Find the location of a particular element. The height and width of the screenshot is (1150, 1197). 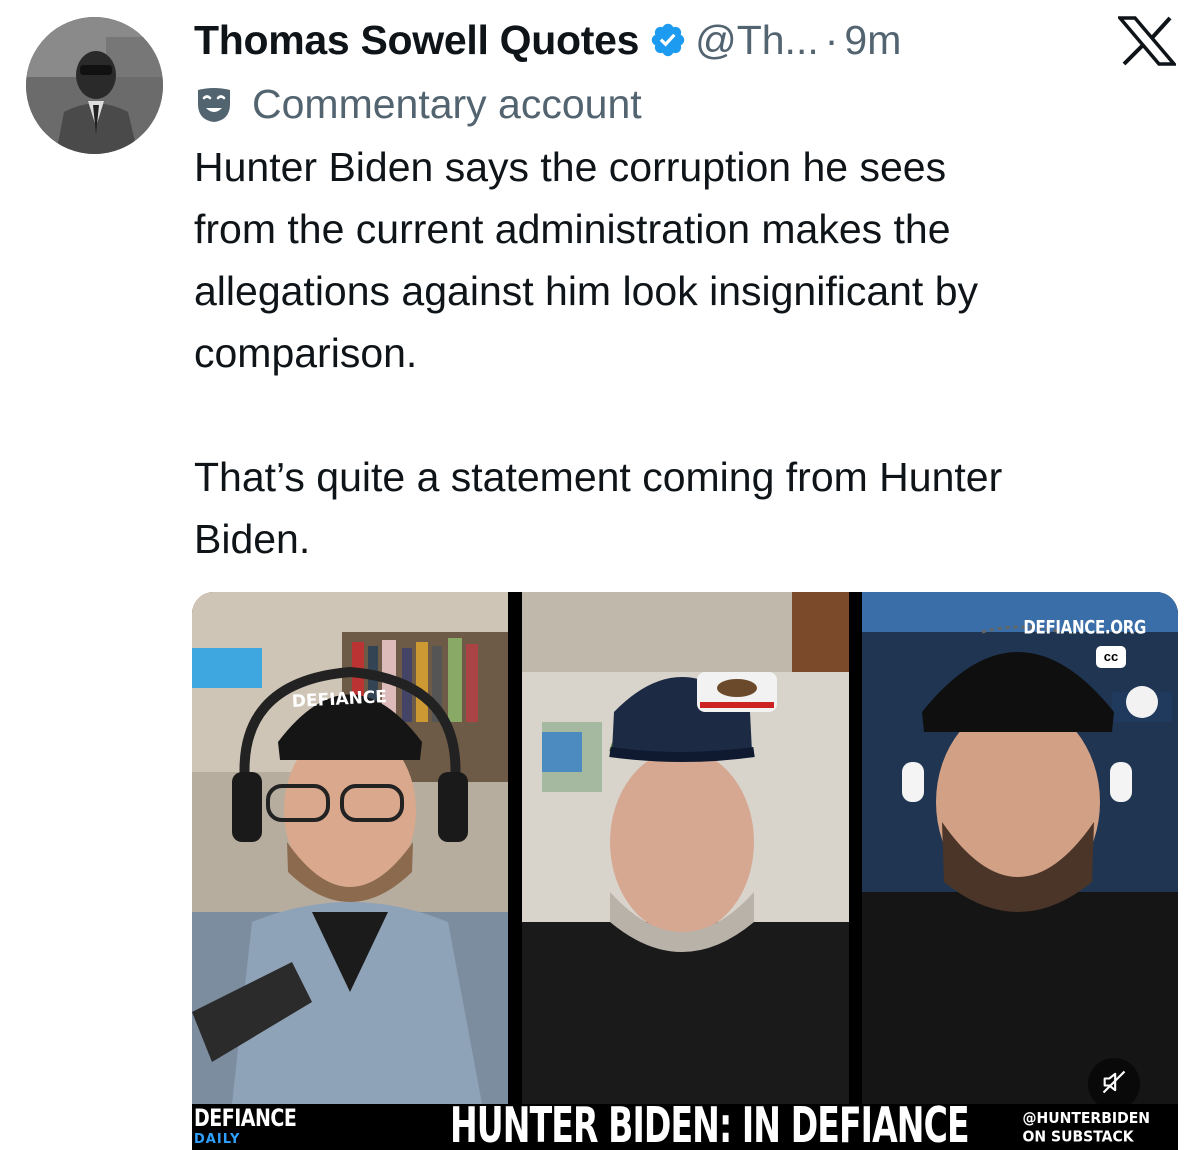

commentary-label-text: Commentary account is located at coordinates (447, 103).